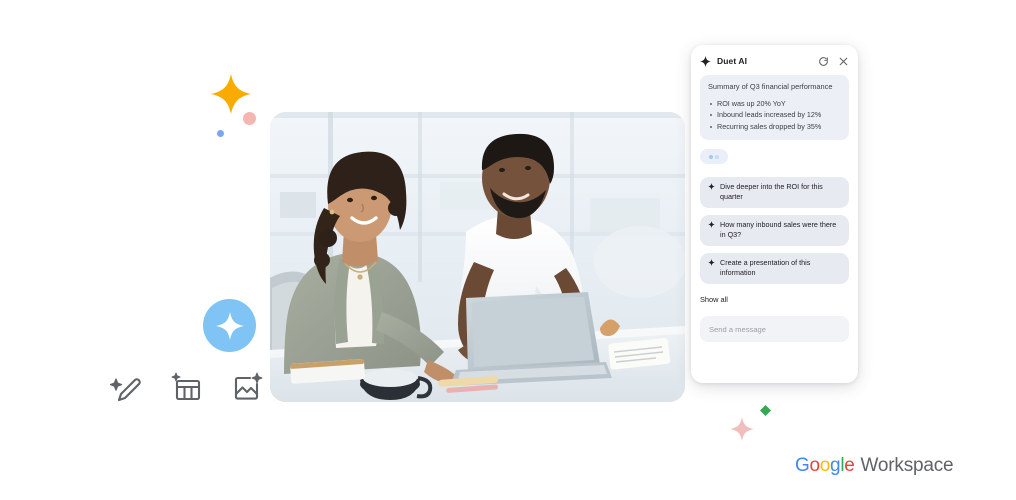 This screenshot has width=1016, height=500. I want to click on pink-dot, so click(249, 118).